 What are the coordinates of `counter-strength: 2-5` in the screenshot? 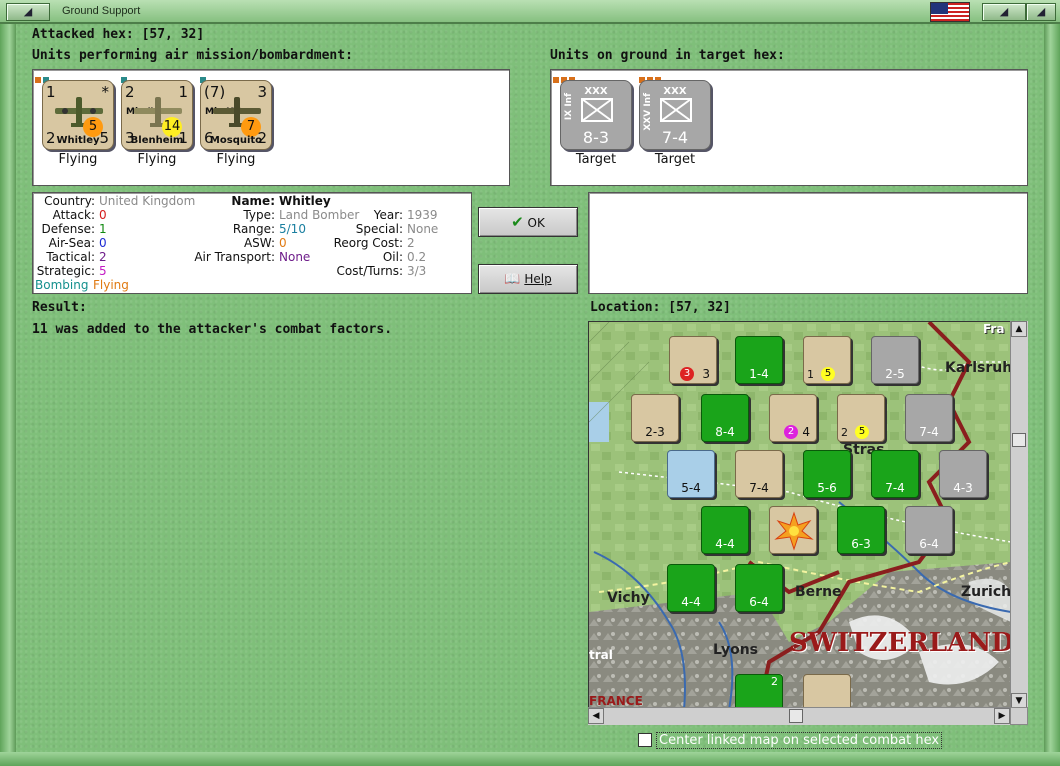 It's located at (895, 374).